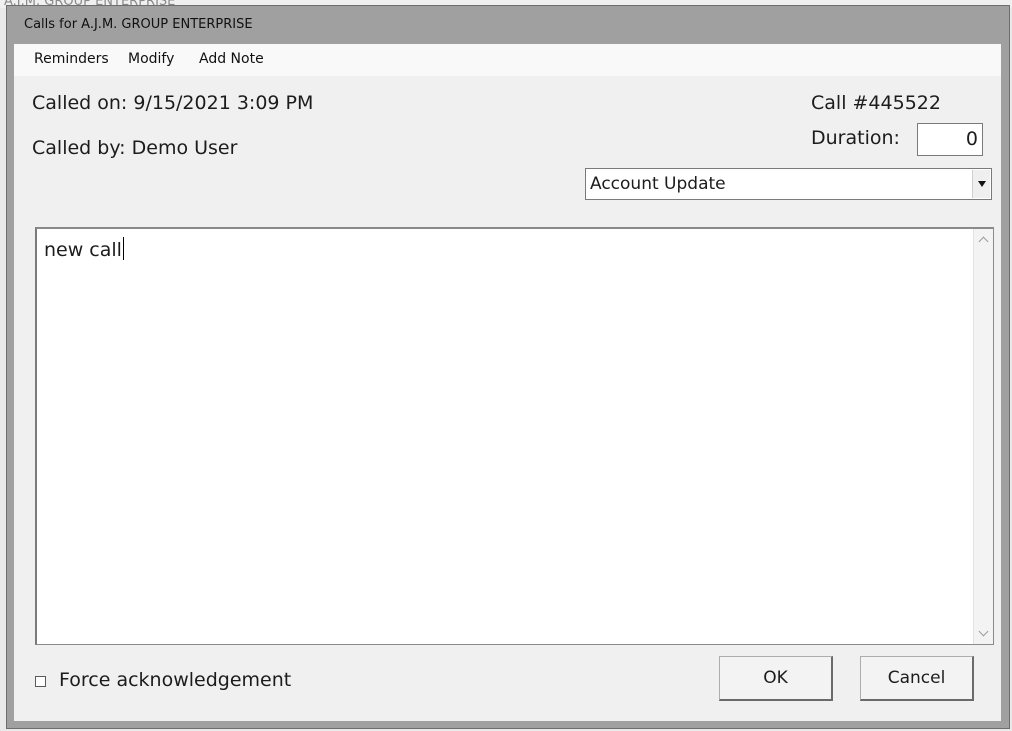 The image size is (1012, 731). I want to click on duration-label: Duration:, so click(855, 138).